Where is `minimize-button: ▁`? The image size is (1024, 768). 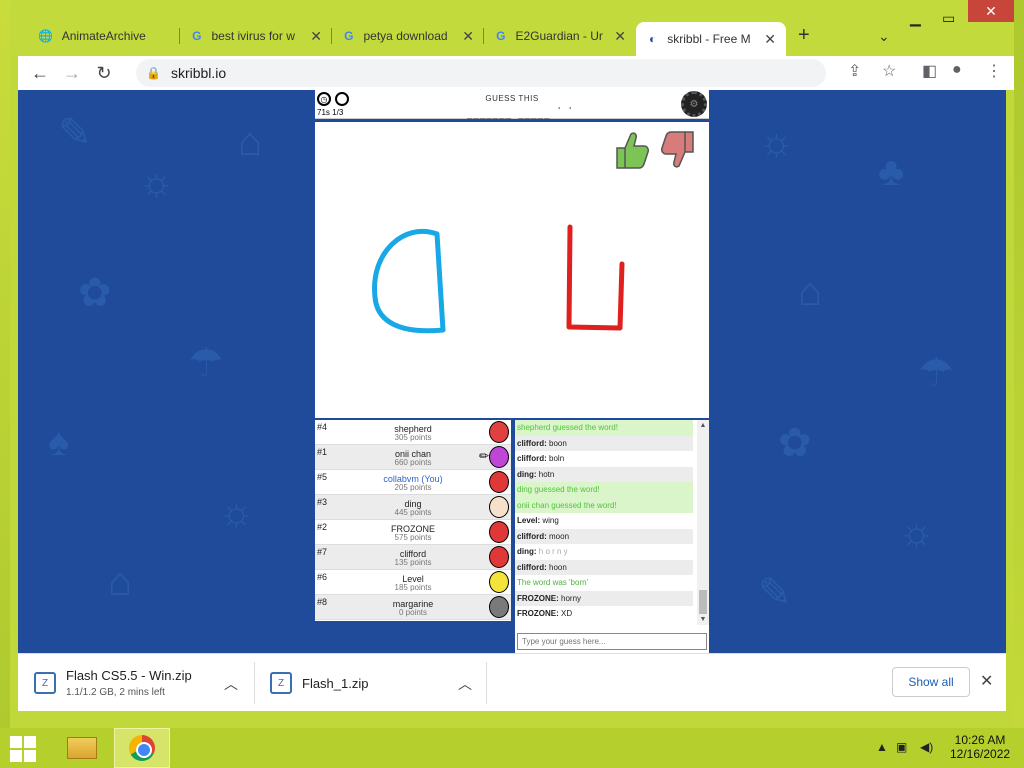 minimize-button: ▁ is located at coordinates (915, 18).